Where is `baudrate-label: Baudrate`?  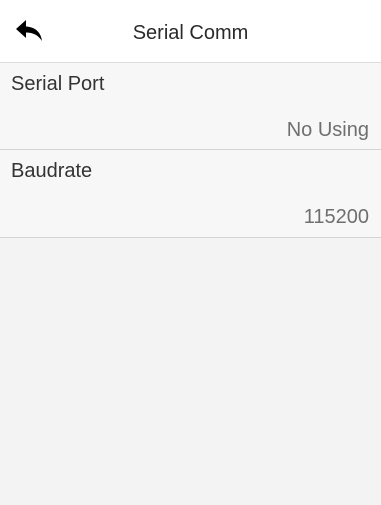
baudrate-label: Baudrate is located at coordinates (52, 171).